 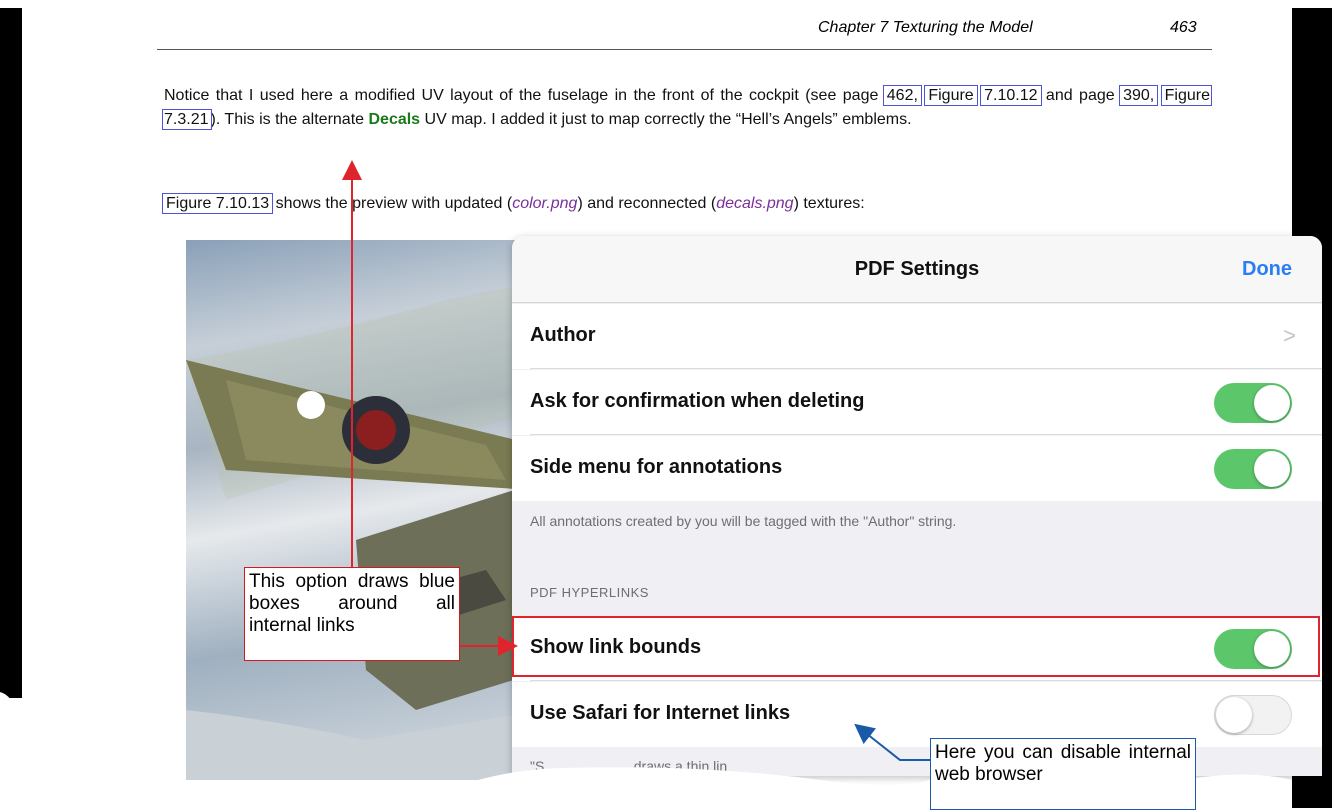 What do you see at coordinates (892, 742) in the screenshot?
I see `arrow-to-safari-row` at bounding box center [892, 742].